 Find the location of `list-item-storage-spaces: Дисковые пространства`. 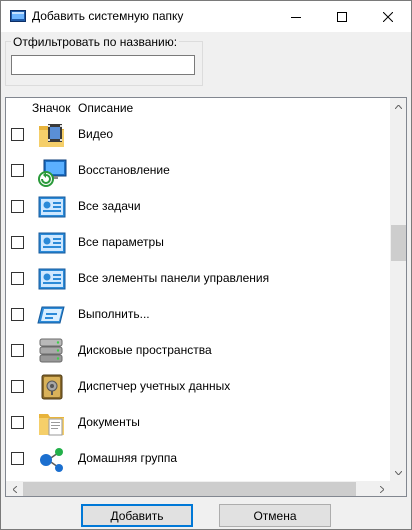

list-item-storage-spaces: Дисковые пространства is located at coordinates (198, 350).